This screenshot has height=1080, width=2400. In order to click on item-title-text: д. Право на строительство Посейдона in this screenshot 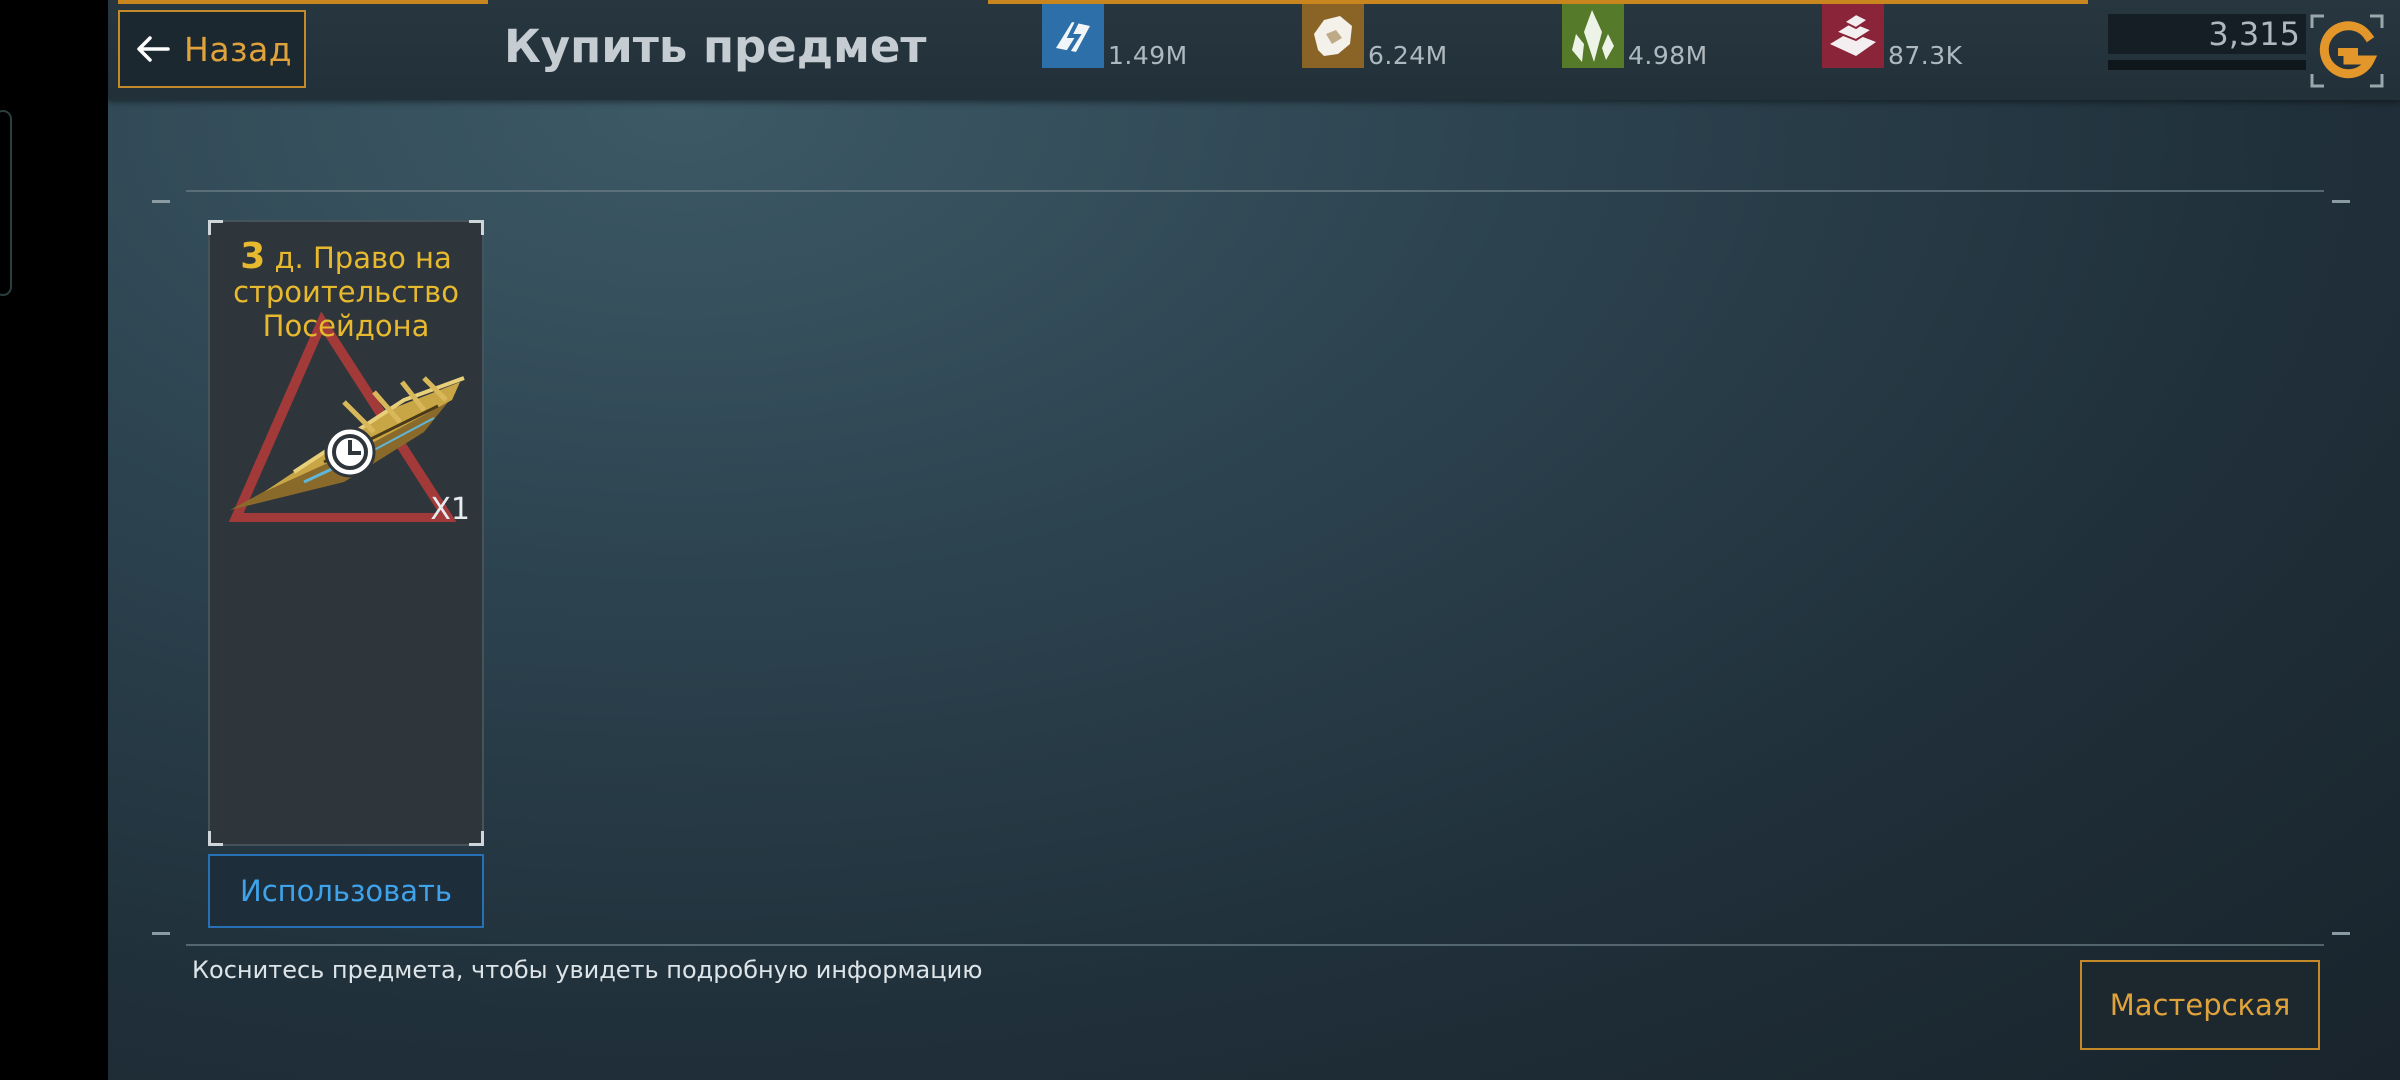, I will do `click(346, 292)`.